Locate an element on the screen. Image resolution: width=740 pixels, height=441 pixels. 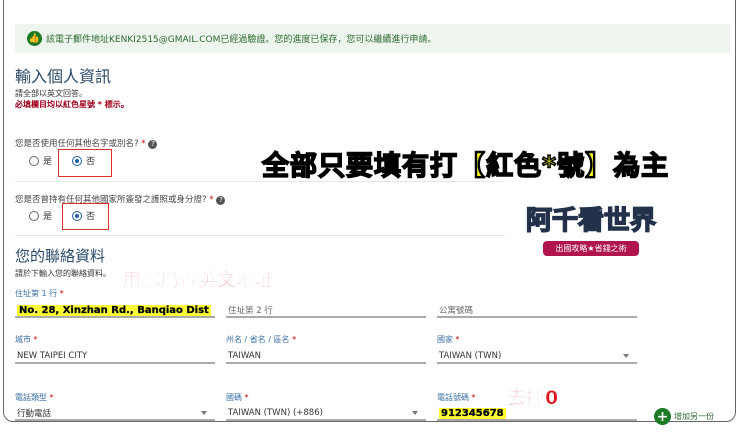
question-label: 您是否使用任何其他名字或別名? is located at coordinates (77, 144).